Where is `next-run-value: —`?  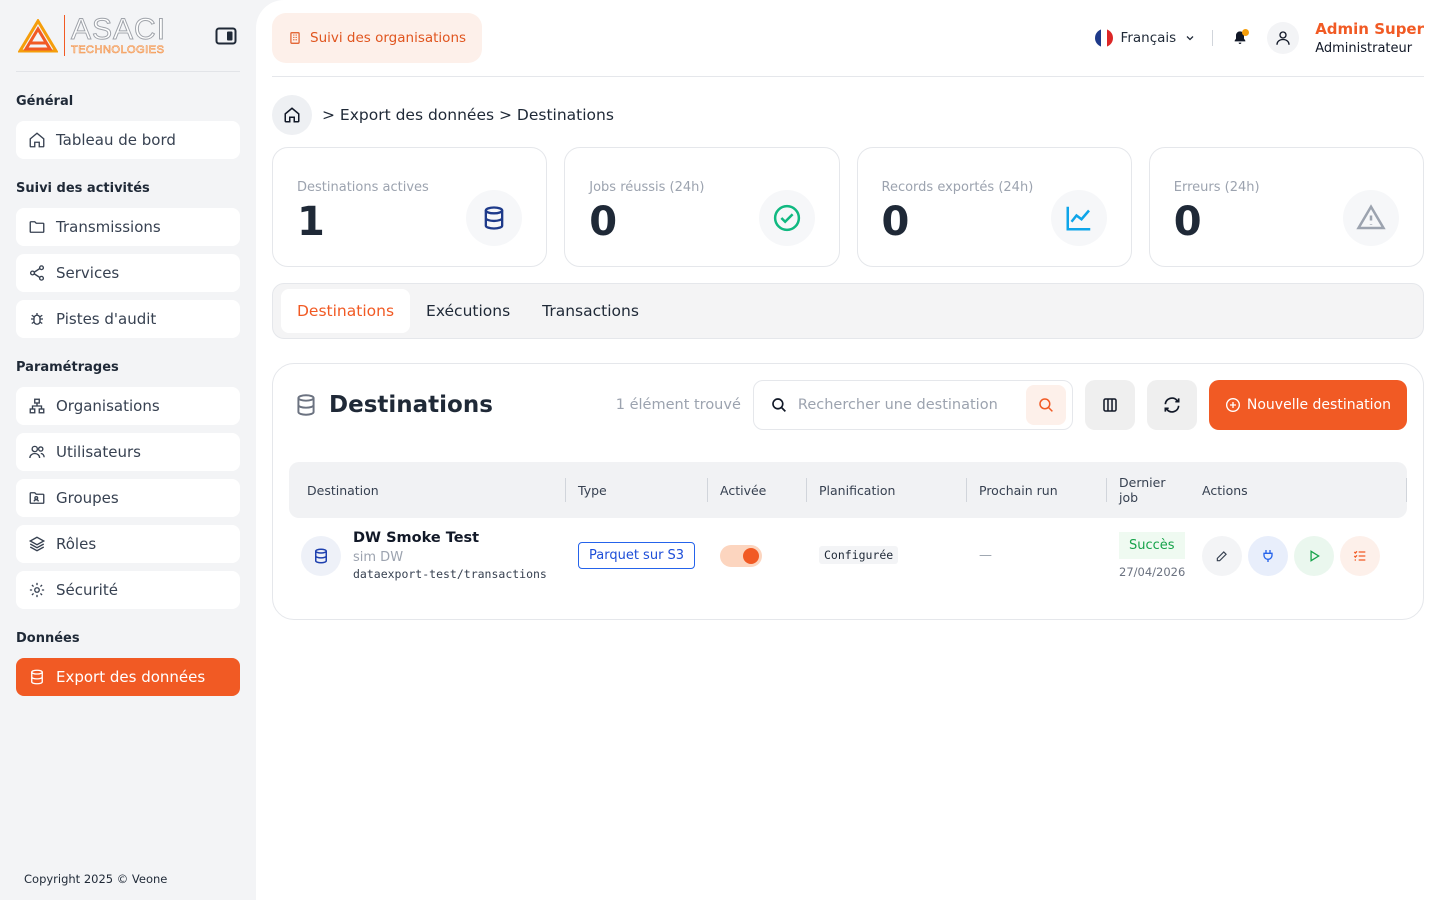 next-run-value: — is located at coordinates (985, 555).